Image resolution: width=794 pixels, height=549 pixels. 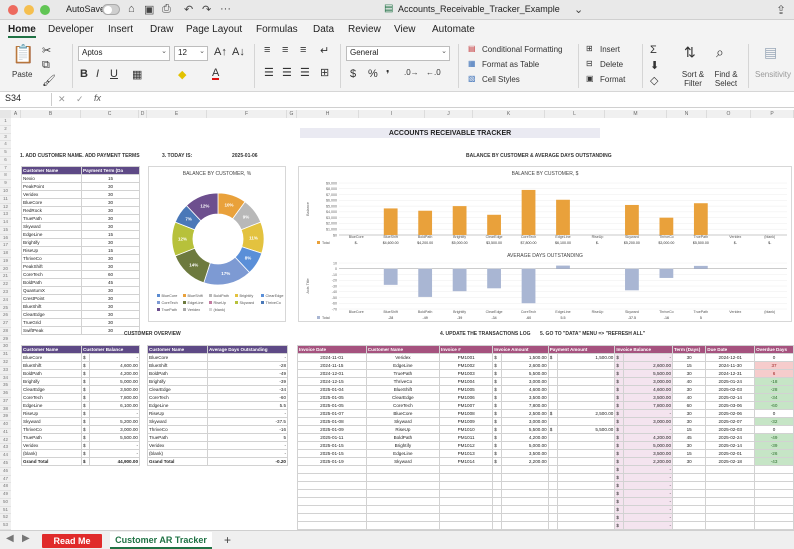 What do you see at coordinates (51, 306) in the screenshot?
I see `customer-name-cell: BlueShift` at bounding box center [51, 306].